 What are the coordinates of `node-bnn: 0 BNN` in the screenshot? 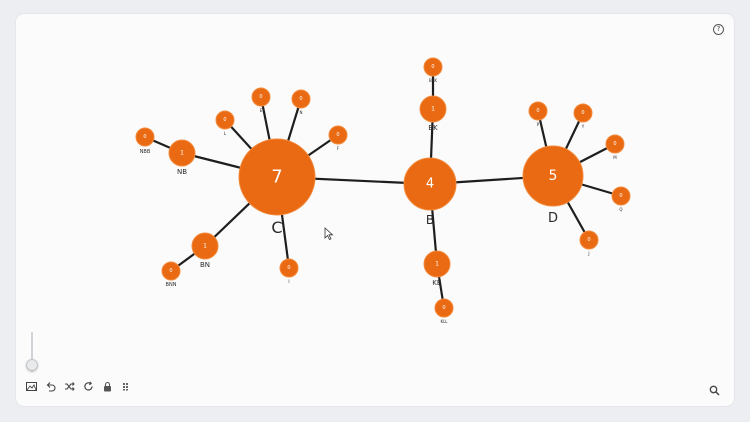 It's located at (171, 274).